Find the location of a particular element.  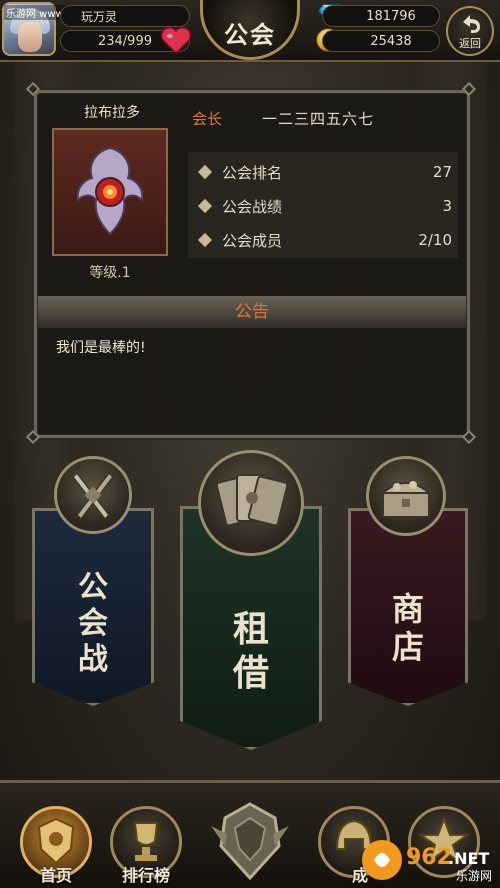

stat-label: 公会战绩 is located at coordinates (252, 206).